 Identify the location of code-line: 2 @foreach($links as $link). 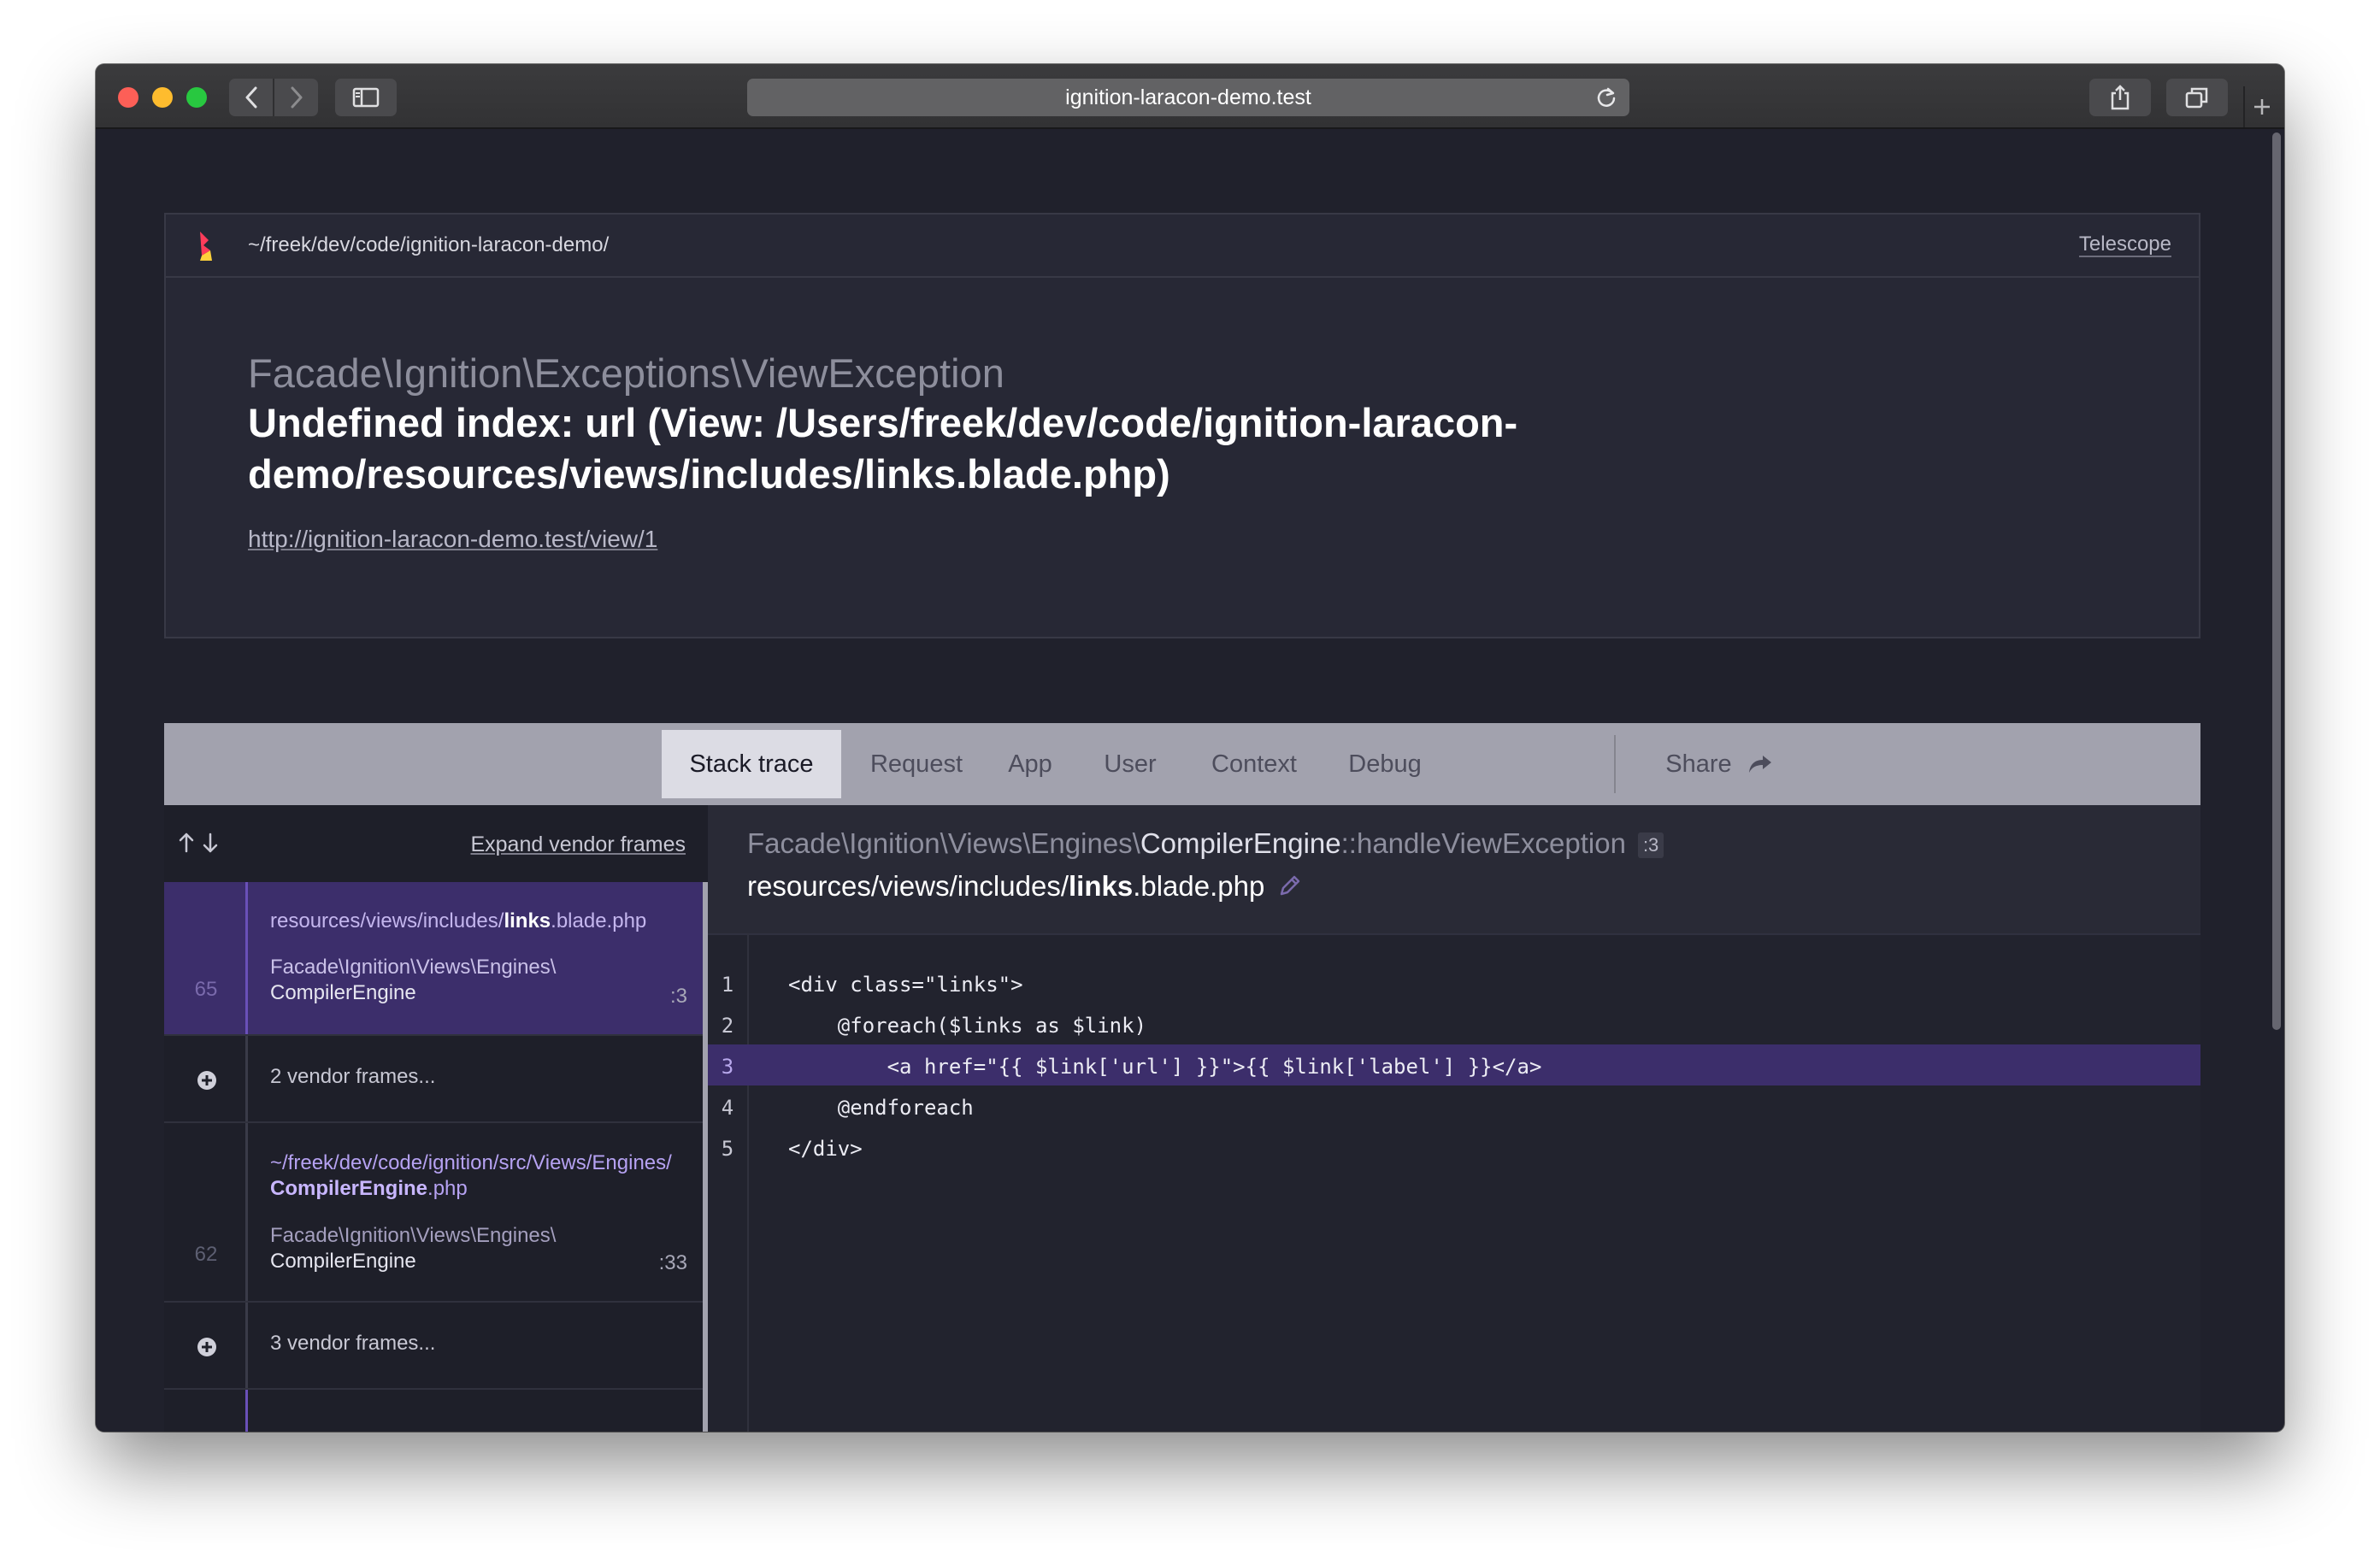
(1454, 1024).